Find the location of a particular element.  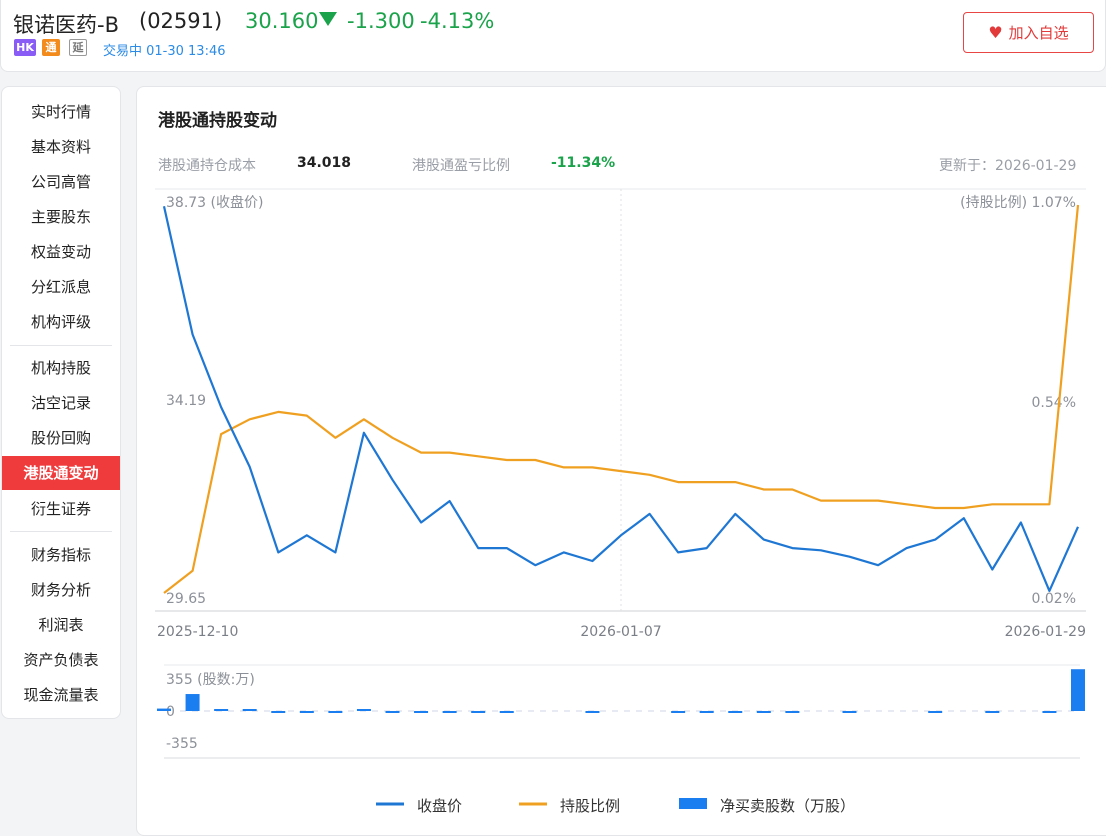

sidebar-item-cash-flow: 现金流量表 is located at coordinates (61, 695).